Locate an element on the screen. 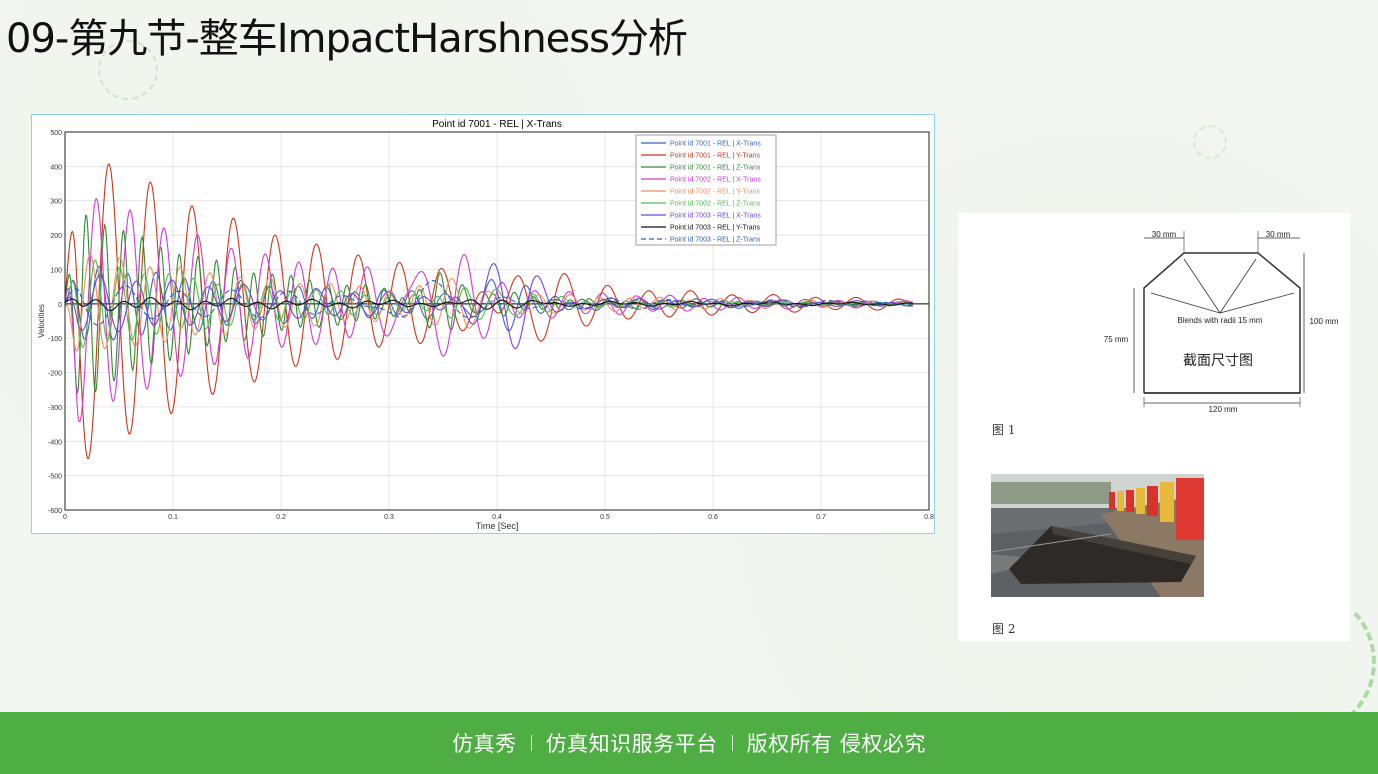  x-tick-label: 0.4 is located at coordinates (497, 517).